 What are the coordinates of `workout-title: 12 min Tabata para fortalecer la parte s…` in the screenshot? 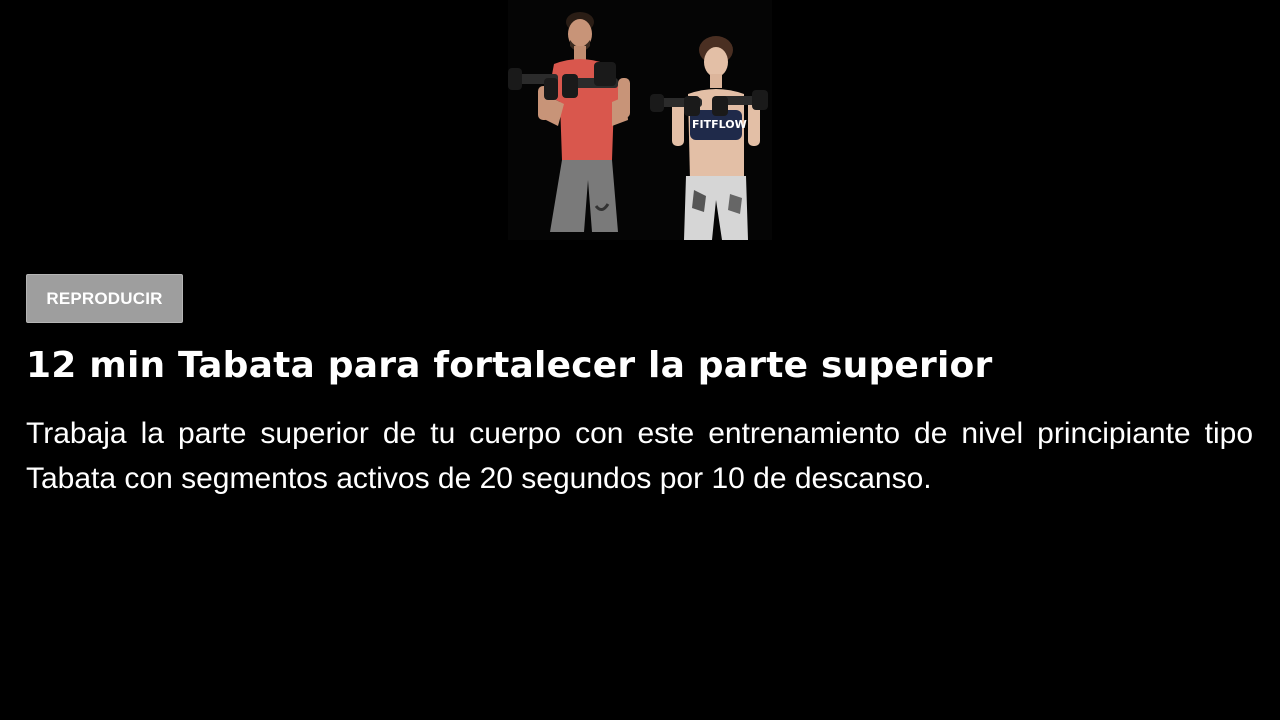 It's located at (509, 365).